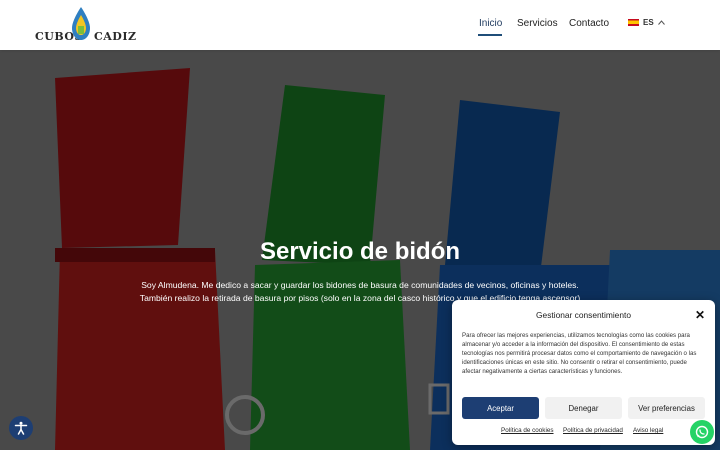 This screenshot has width=720, height=450. Describe the element at coordinates (81, 23) in the screenshot. I see `water-drop-logo-icon` at that location.